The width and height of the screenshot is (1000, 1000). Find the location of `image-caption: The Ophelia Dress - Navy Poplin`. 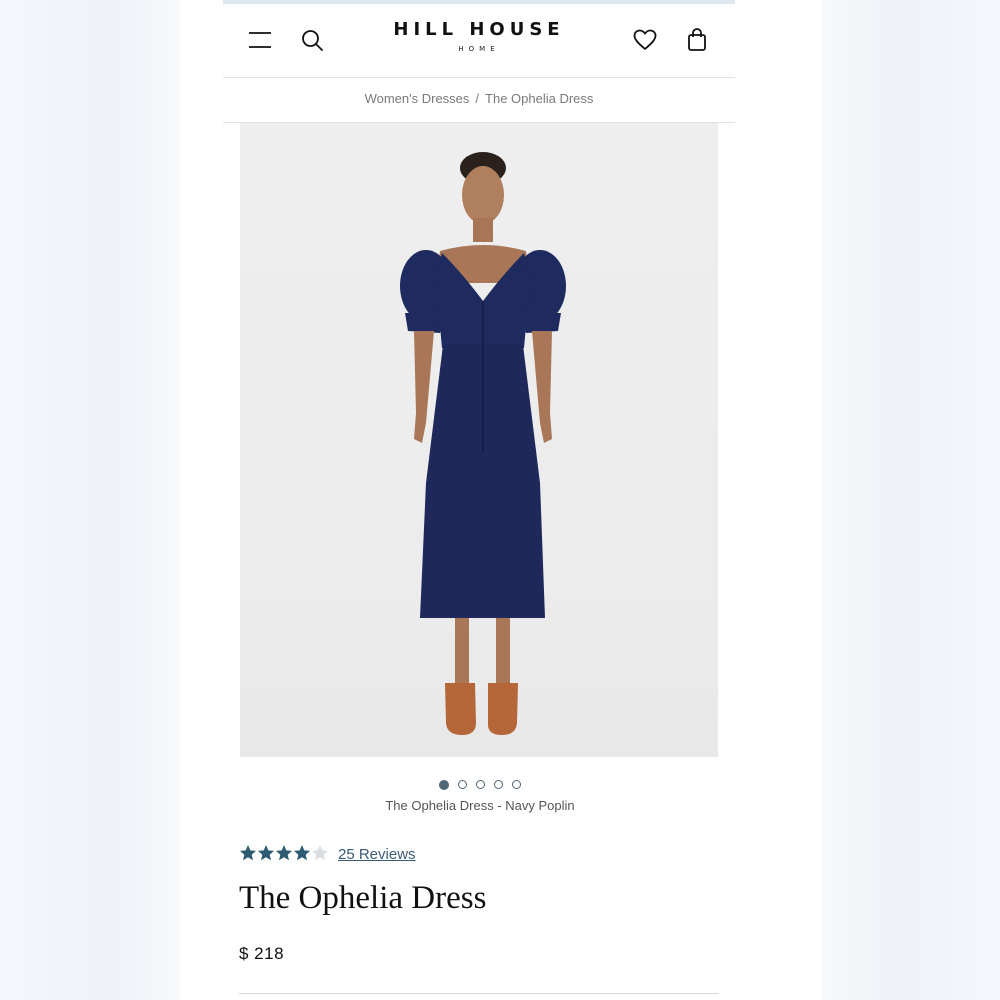

image-caption: The Ophelia Dress - Navy Poplin is located at coordinates (480, 805).